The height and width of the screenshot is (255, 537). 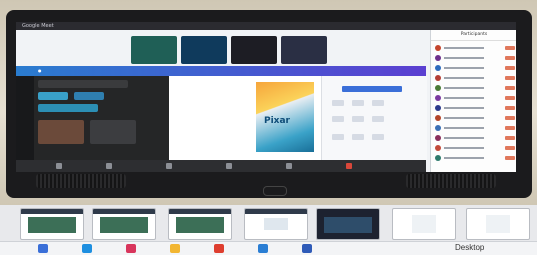 I want to click on present-icon, so click(x=169, y=166).